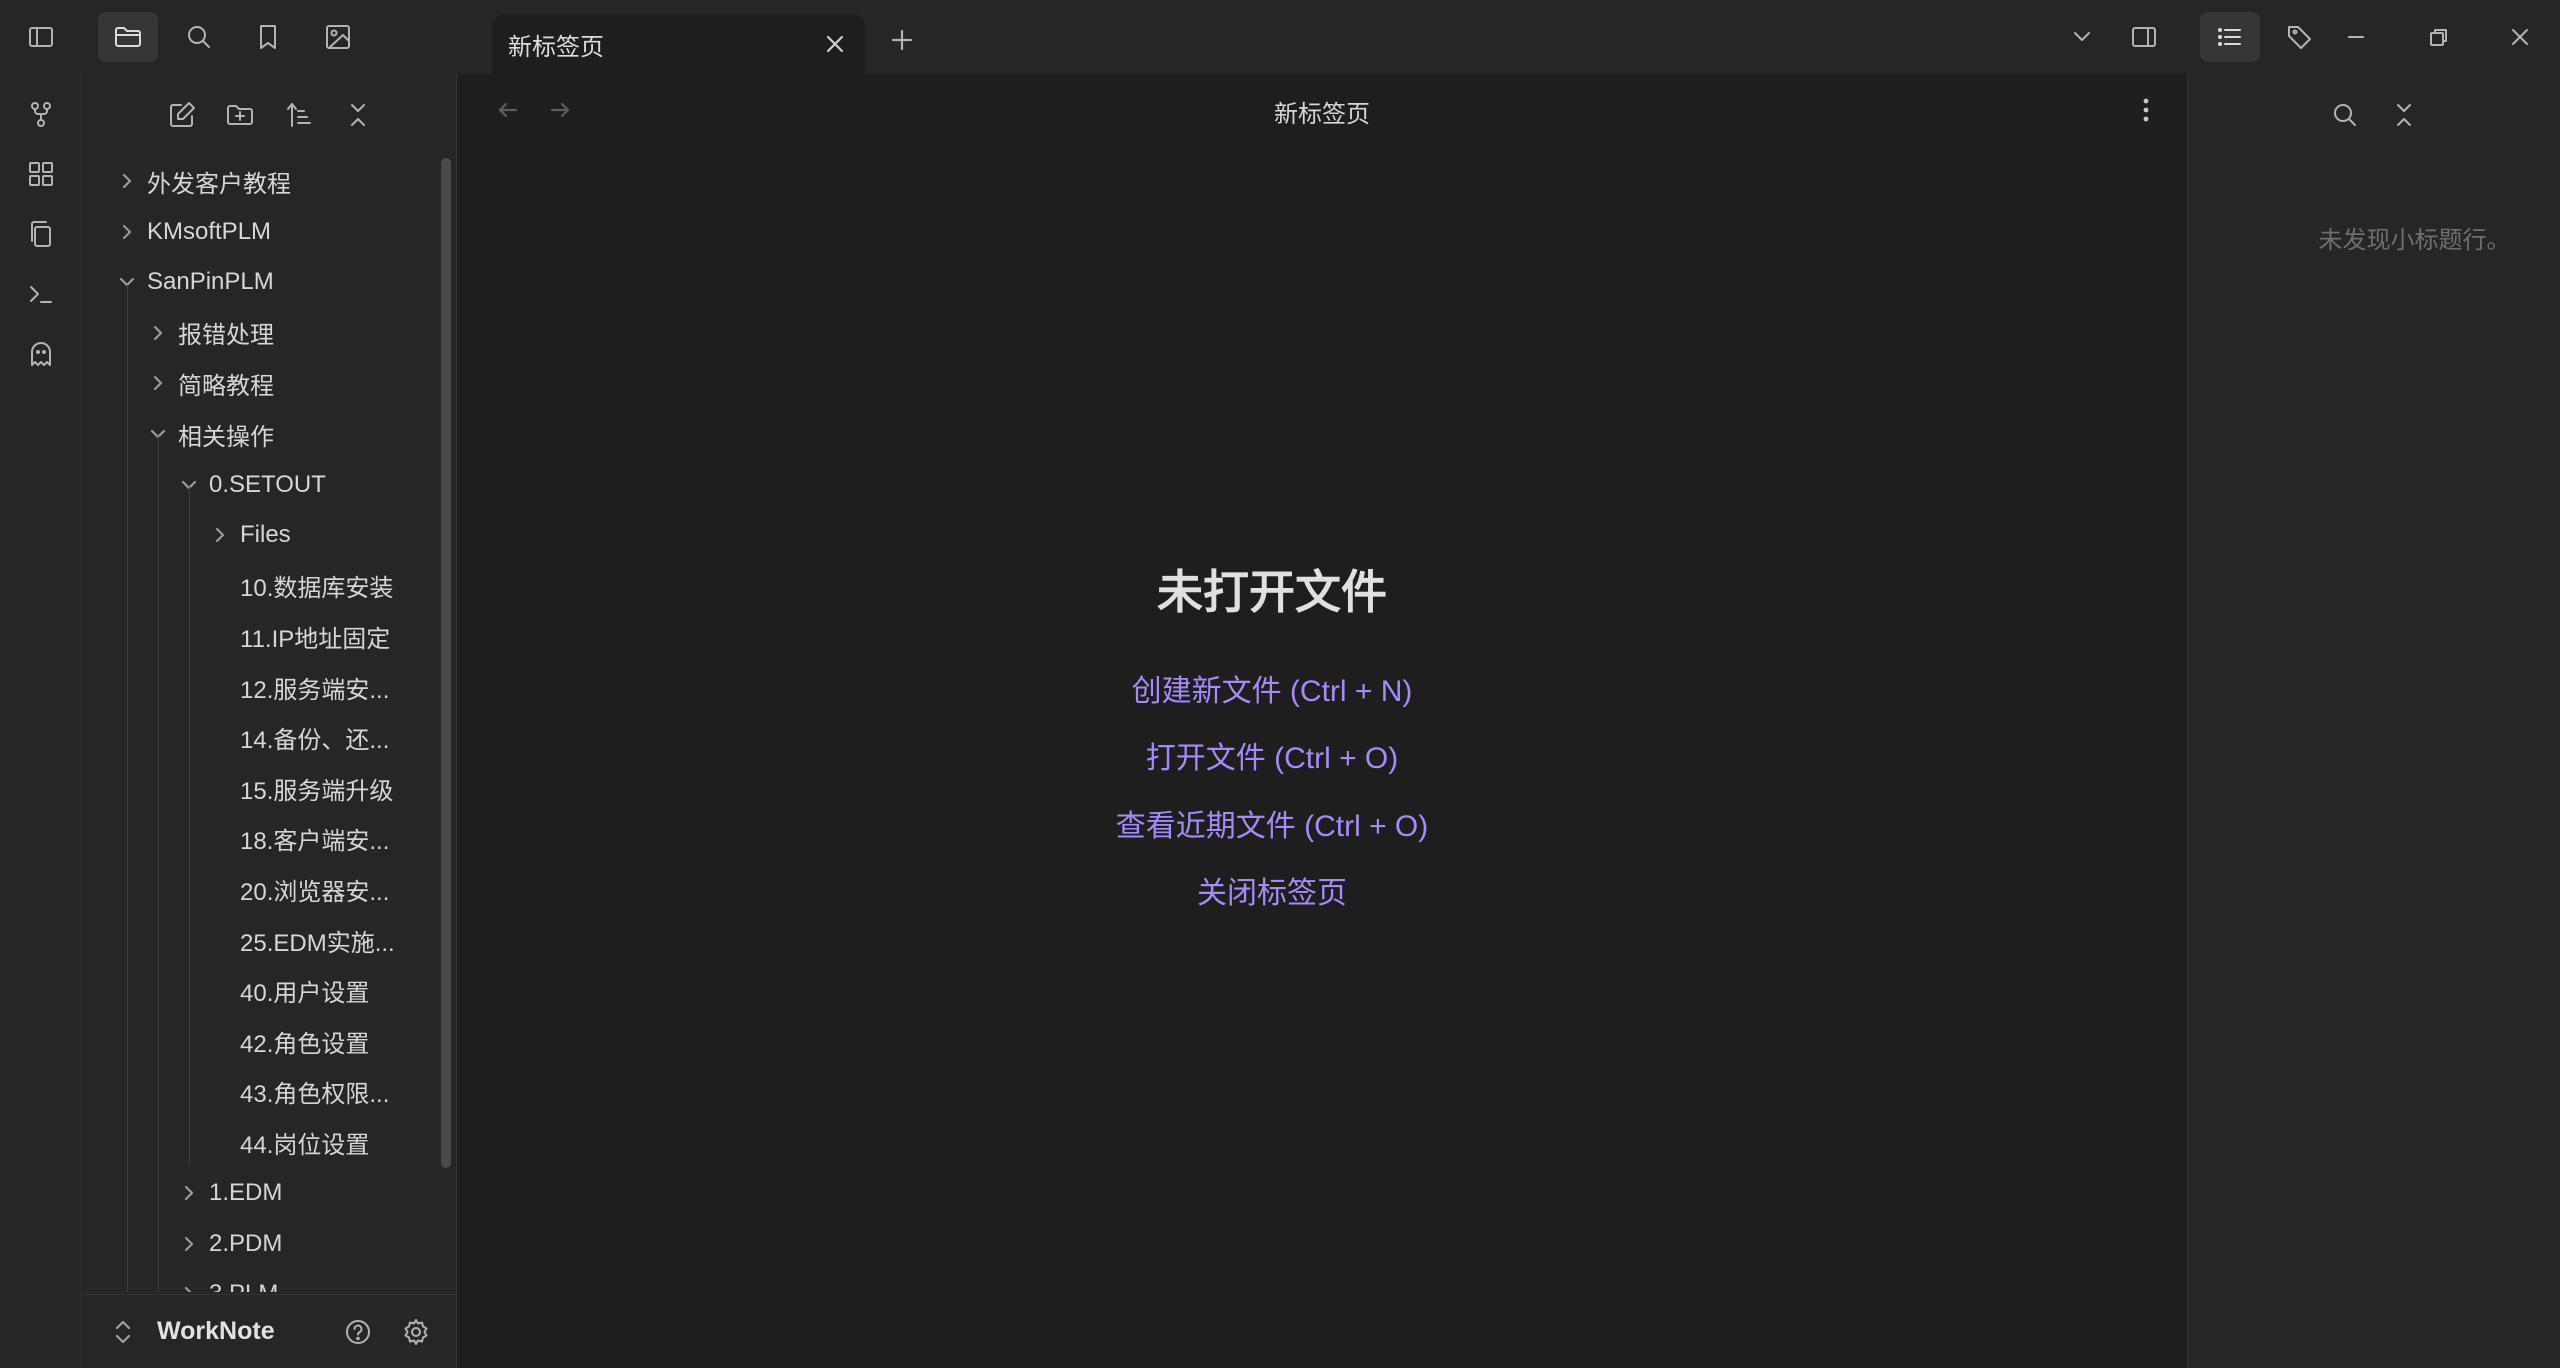  Describe the element at coordinates (219, 184) in the screenshot. I see `tree-item-label: 外发客户教程` at that location.